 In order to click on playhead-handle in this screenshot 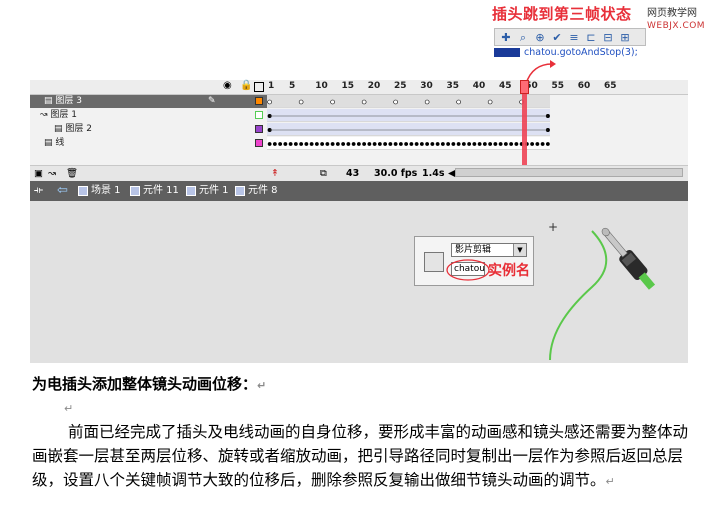, I will do `click(524, 87)`.